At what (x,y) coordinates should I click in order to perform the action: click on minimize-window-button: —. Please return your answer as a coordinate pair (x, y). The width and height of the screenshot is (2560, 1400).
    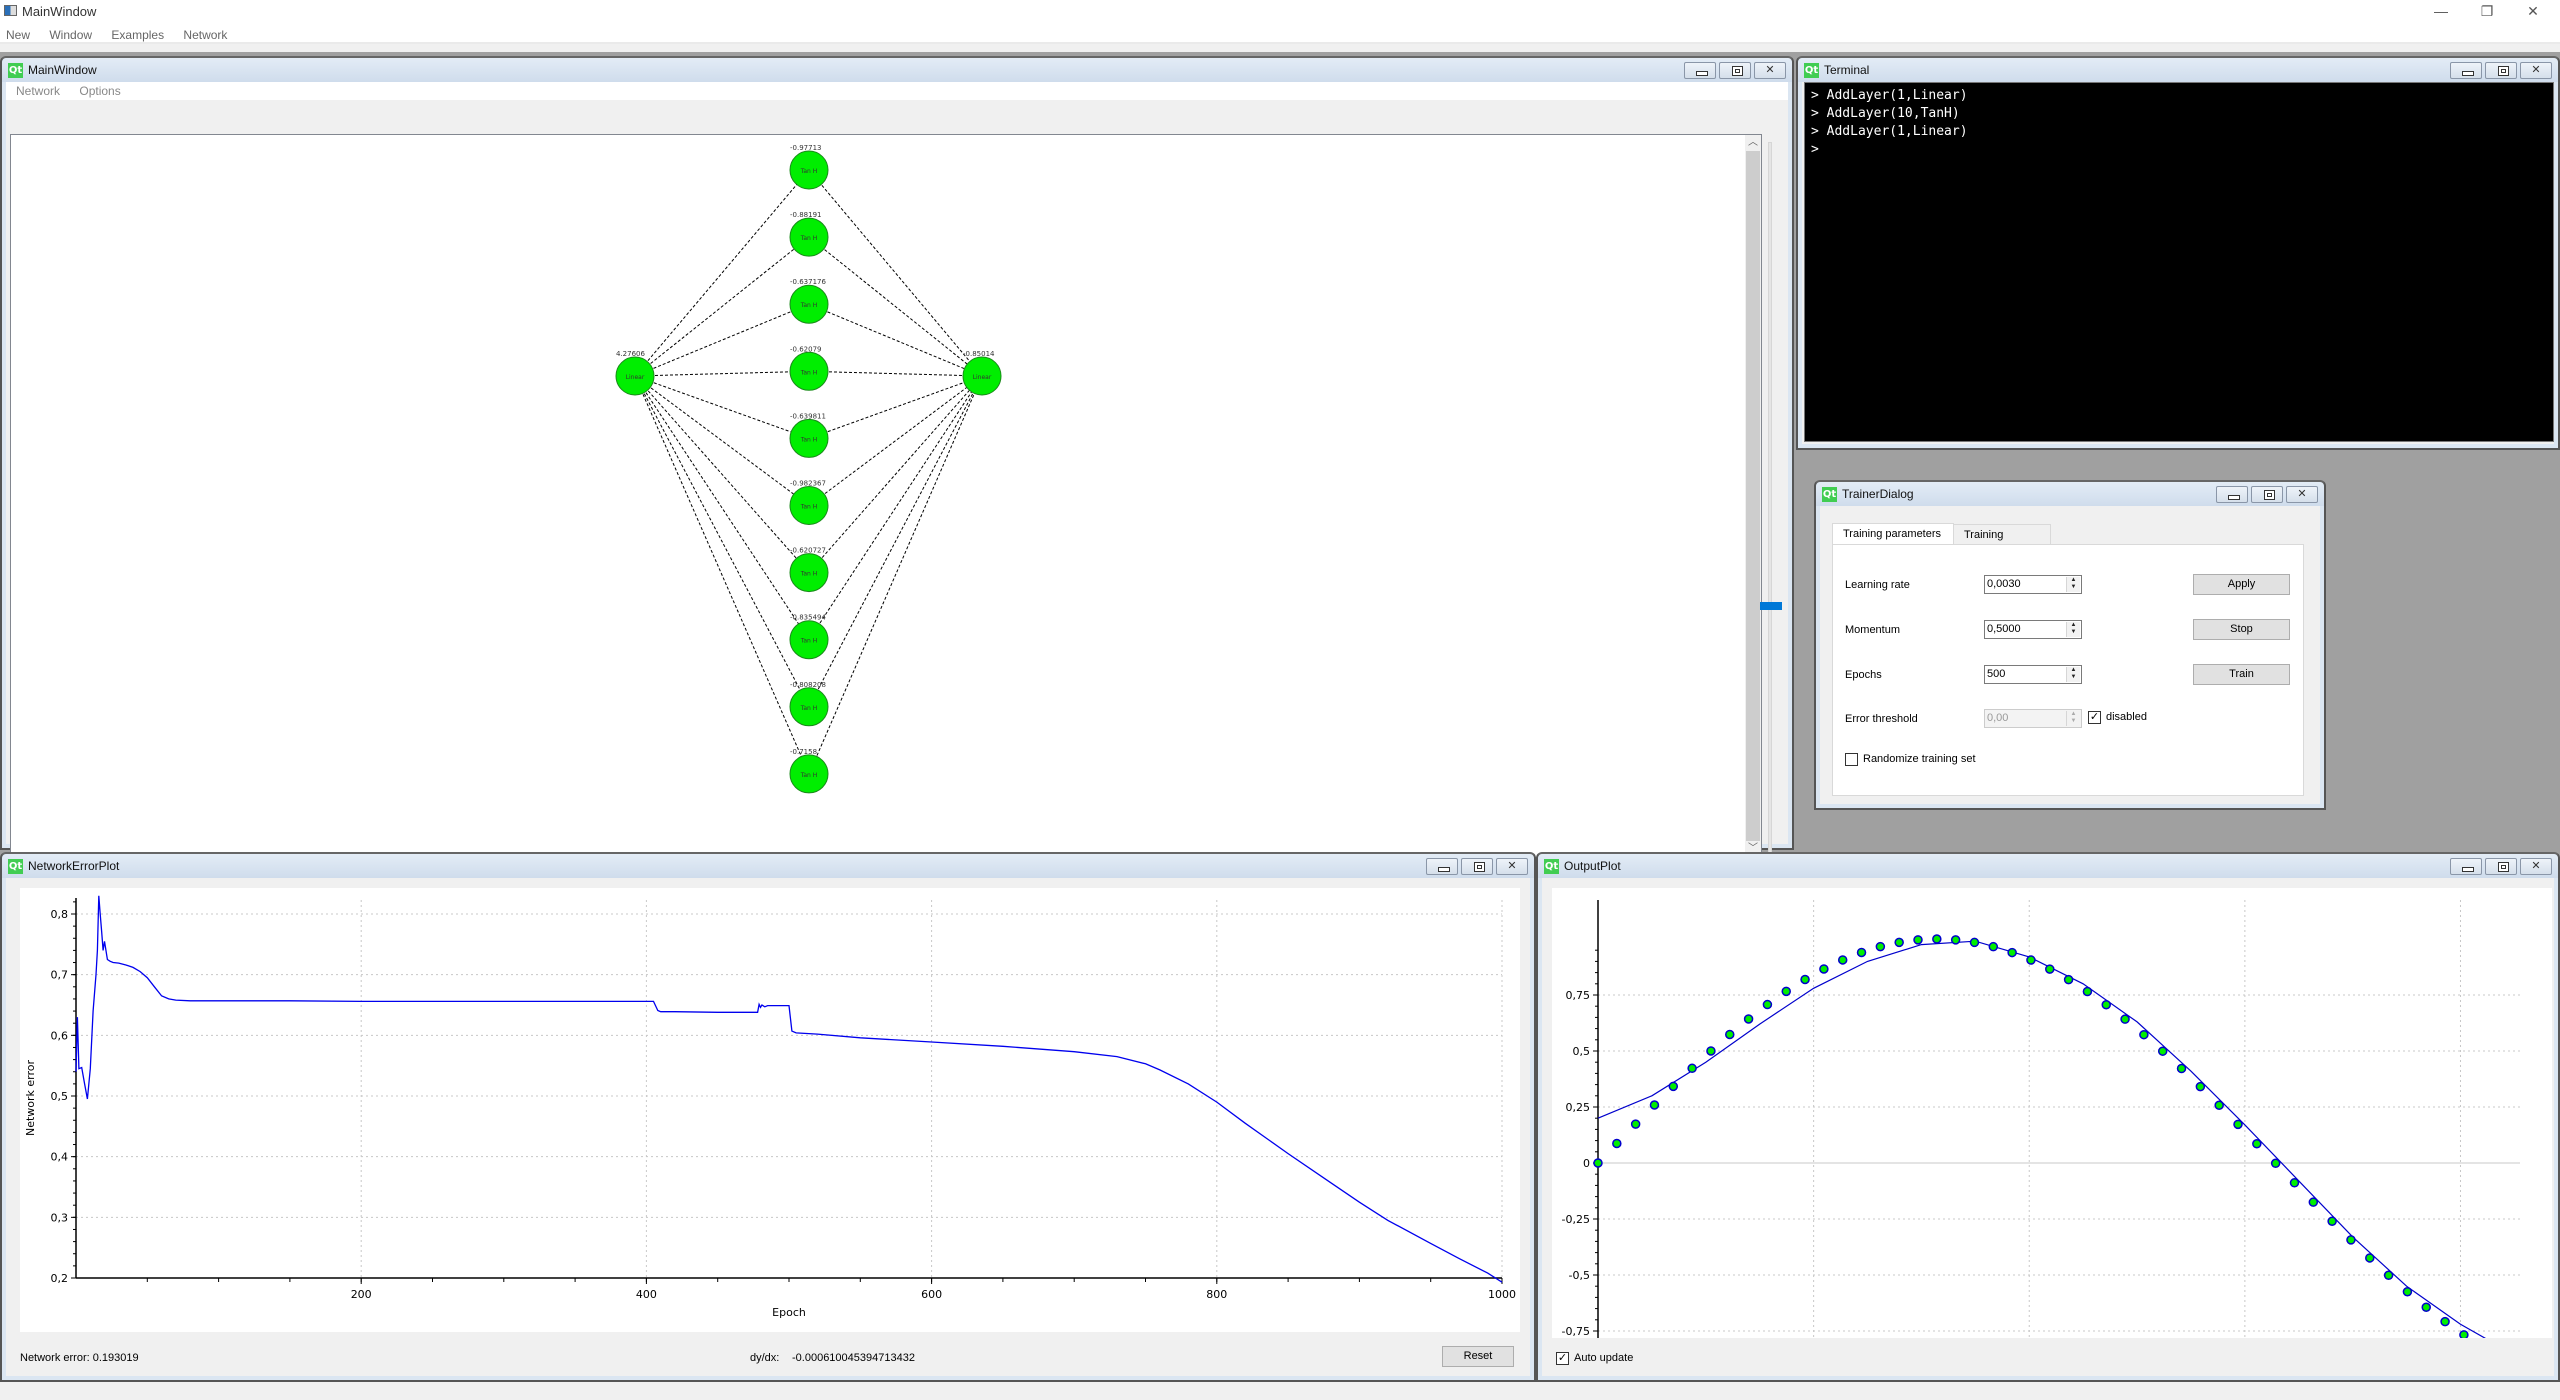
    Looking at the image, I should click on (2441, 12).